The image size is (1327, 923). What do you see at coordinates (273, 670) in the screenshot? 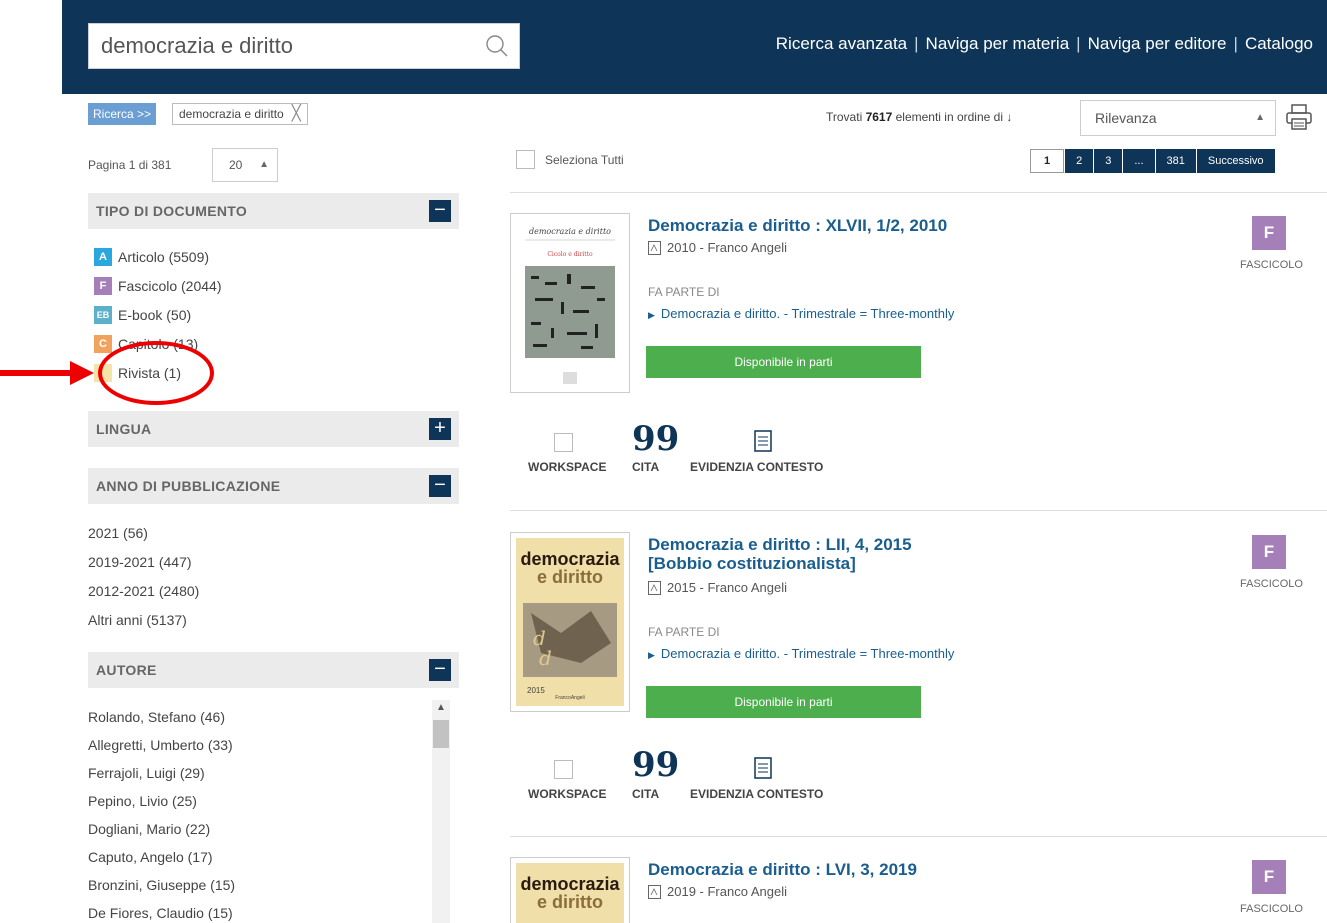
I see `facet-header-author: AUTORE −` at bounding box center [273, 670].